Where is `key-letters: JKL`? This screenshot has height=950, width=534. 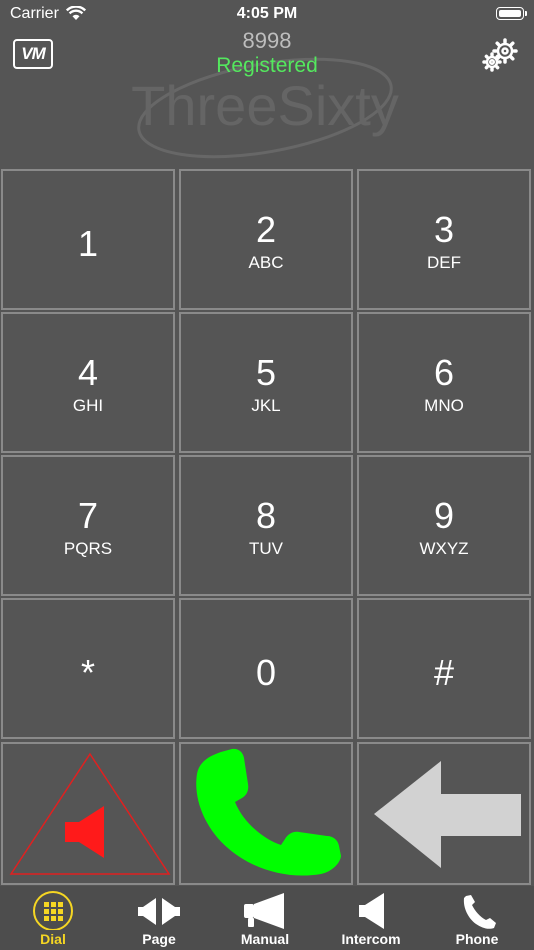 key-letters: JKL is located at coordinates (266, 405).